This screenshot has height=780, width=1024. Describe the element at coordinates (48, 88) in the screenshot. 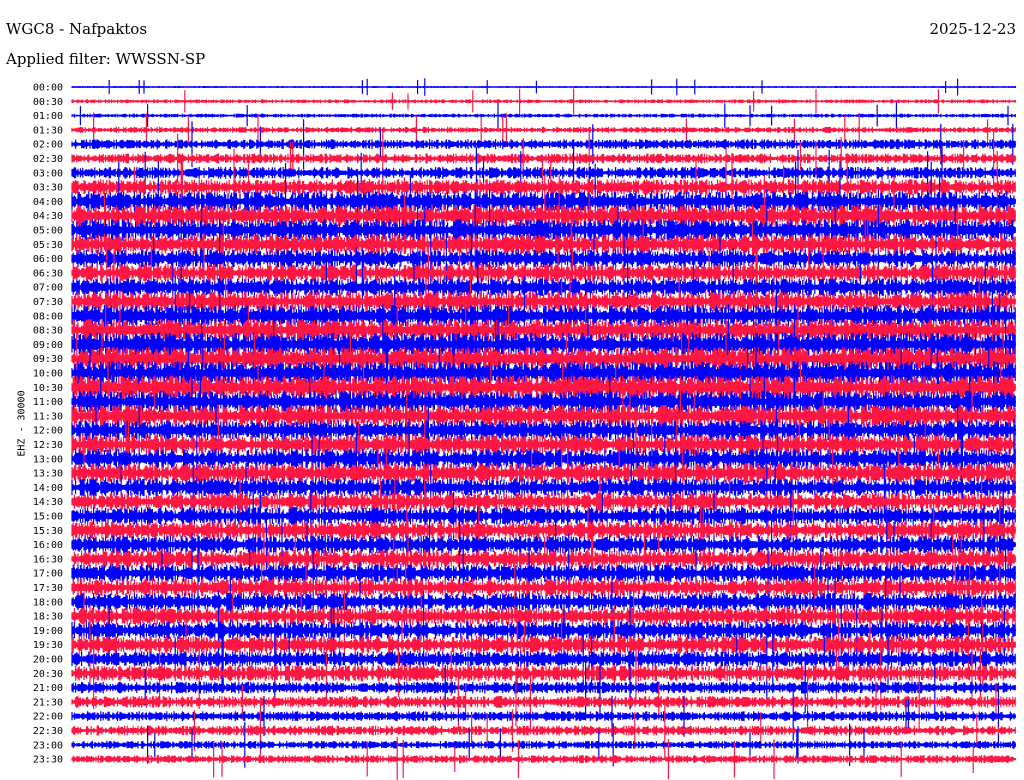

I see `row-time-label: 00:00` at that location.